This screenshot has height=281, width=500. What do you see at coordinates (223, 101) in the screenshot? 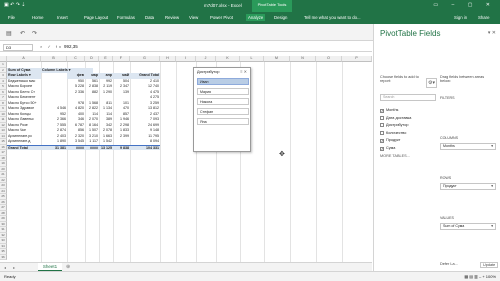
I see `slicer-item: Никола` at bounding box center [223, 101].